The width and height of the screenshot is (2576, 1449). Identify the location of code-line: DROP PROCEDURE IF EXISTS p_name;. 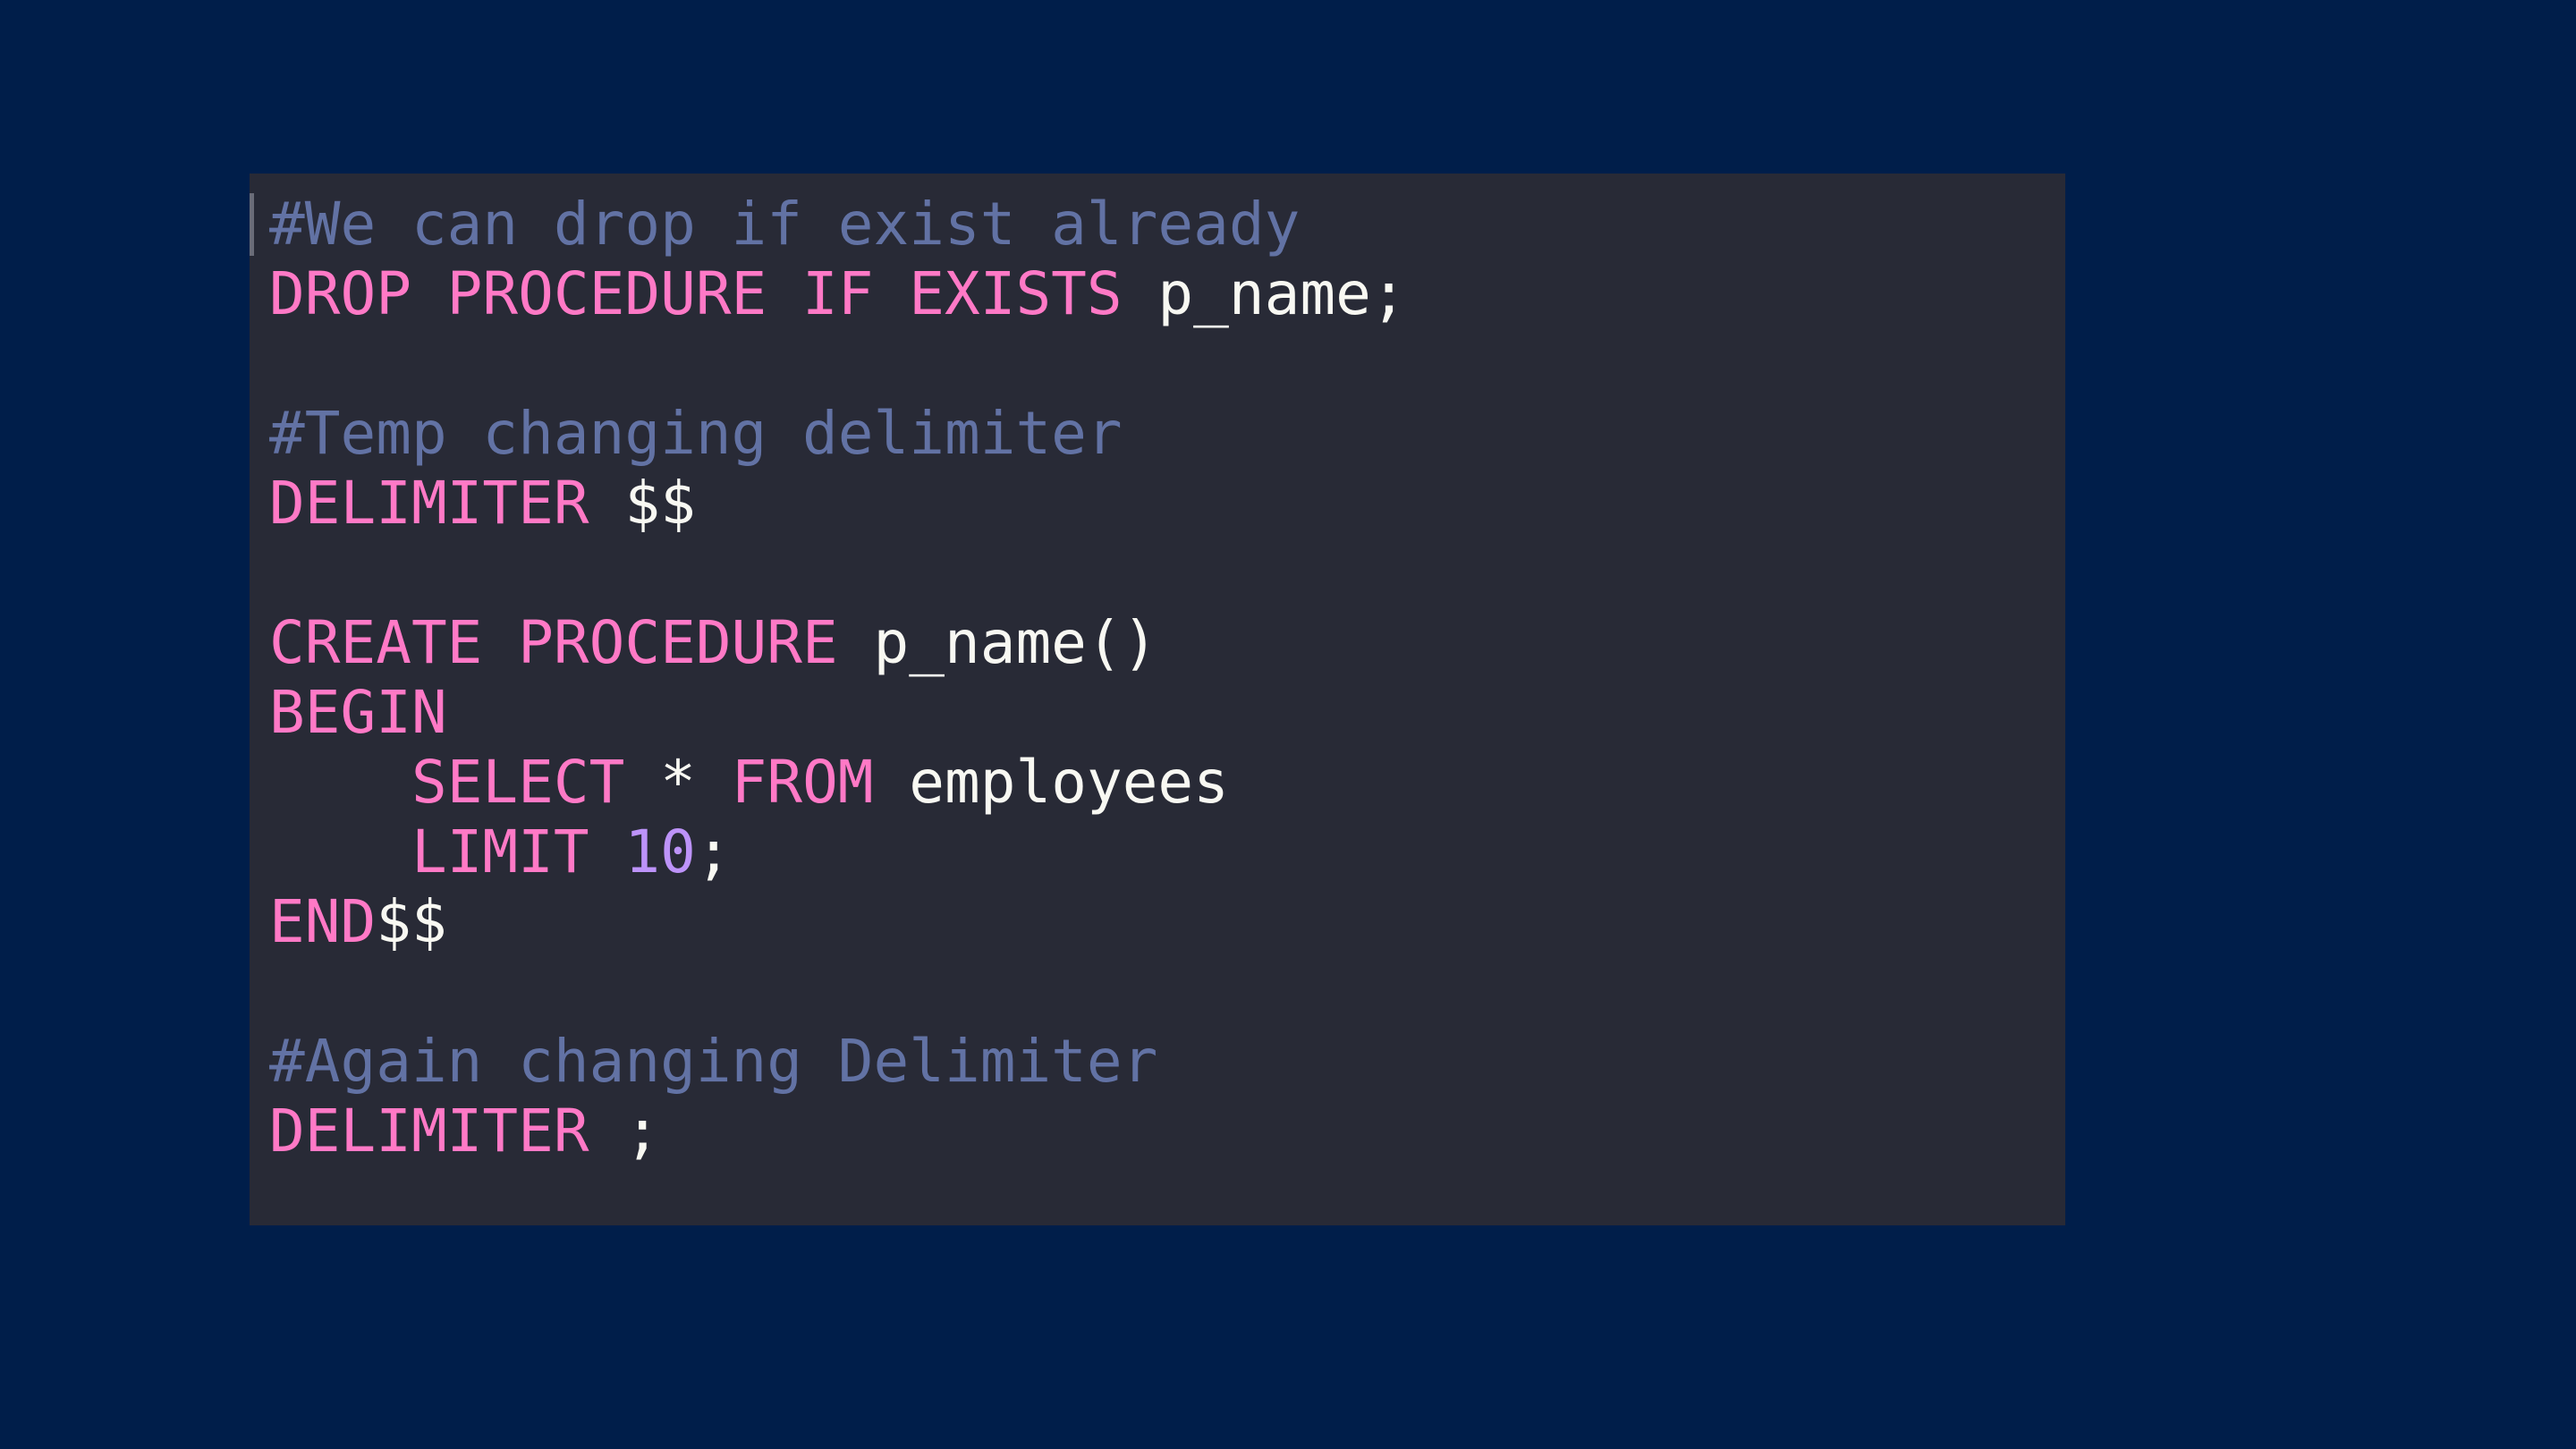
(838, 294).